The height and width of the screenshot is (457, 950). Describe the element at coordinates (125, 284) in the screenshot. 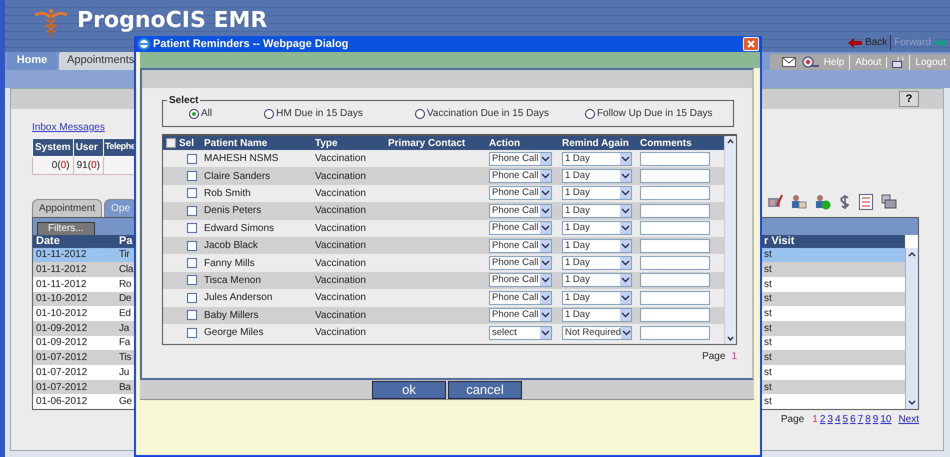

I see `patient-link: Ro` at that location.